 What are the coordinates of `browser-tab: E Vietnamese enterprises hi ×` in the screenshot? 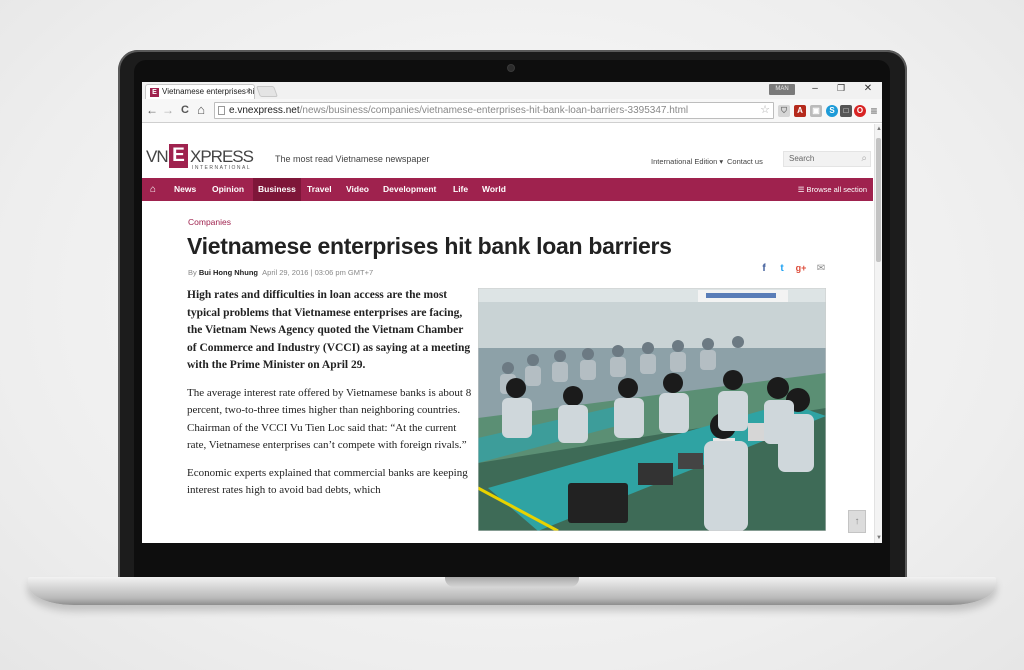 It's located at (200, 91).